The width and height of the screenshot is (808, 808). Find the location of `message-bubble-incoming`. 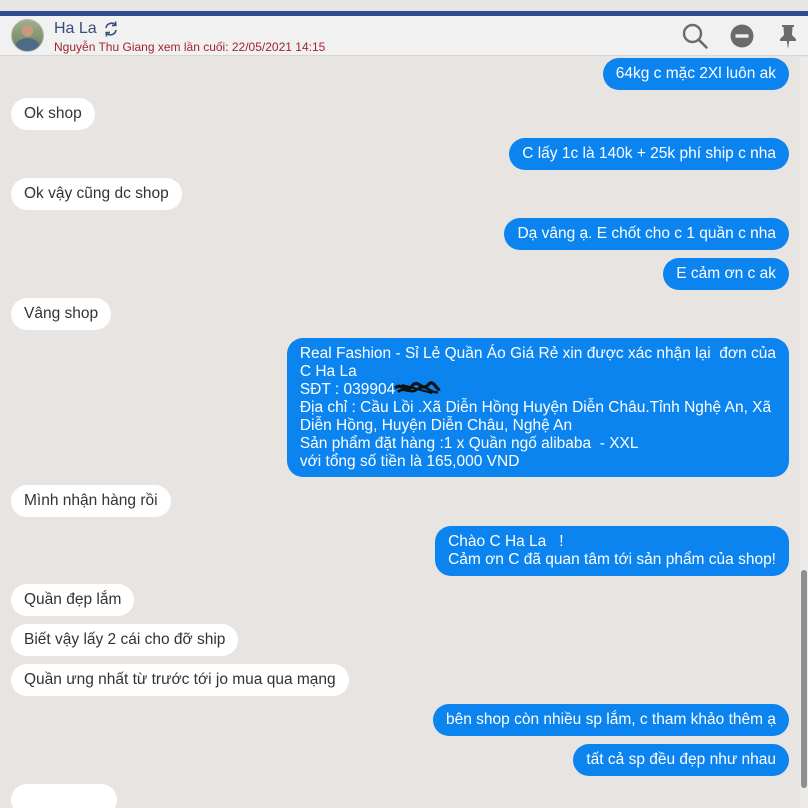

message-bubble-incoming is located at coordinates (64, 796).